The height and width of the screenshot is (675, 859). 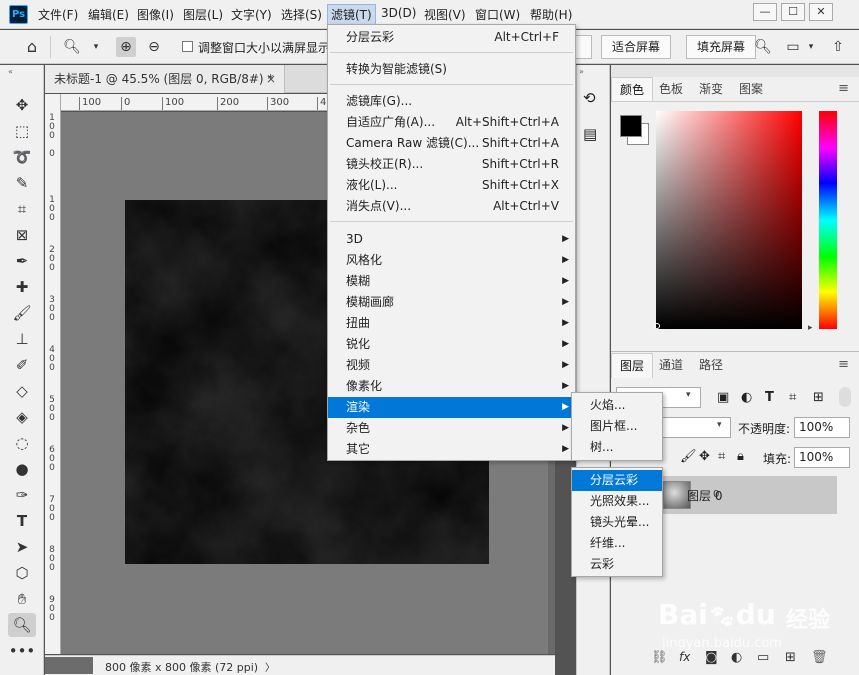 What do you see at coordinates (69, 665) in the screenshot?
I see `zoom-level-field` at bounding box center [69, 665].